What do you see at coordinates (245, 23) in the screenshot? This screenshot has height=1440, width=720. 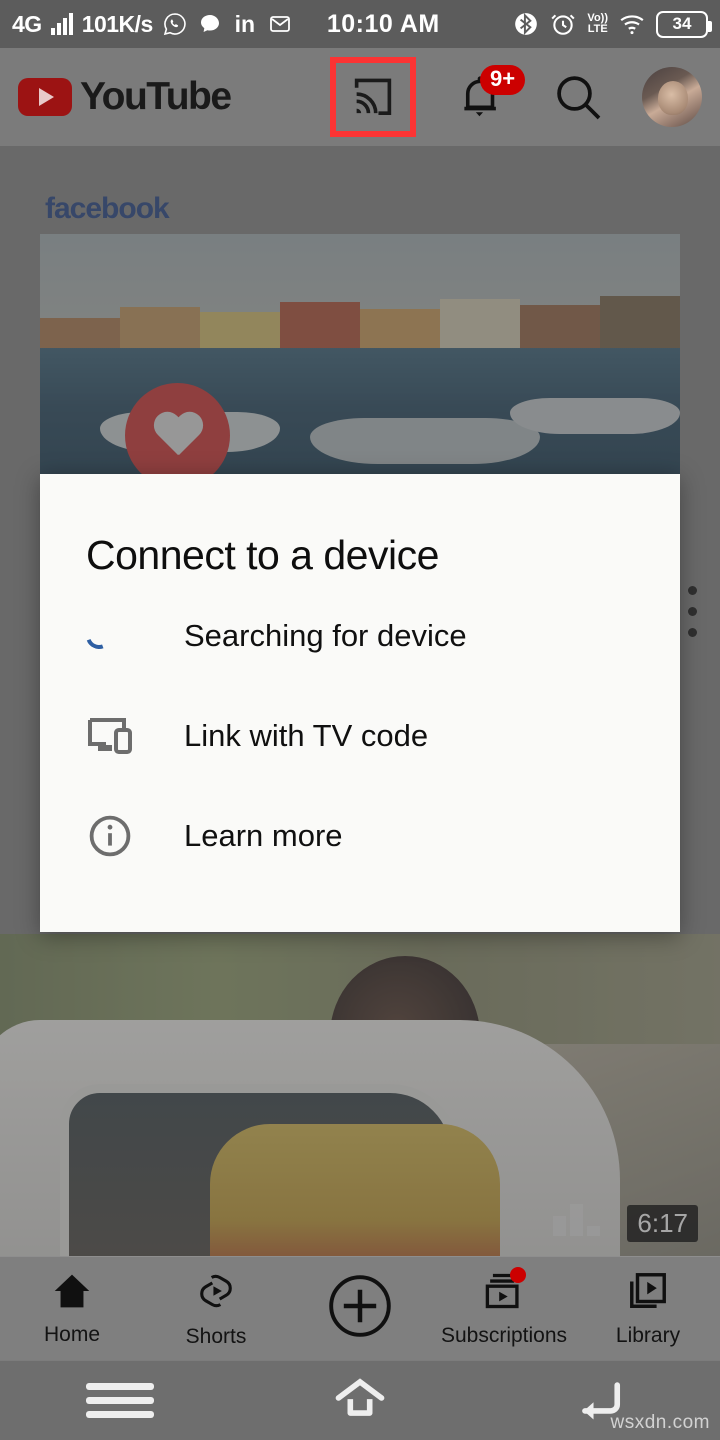 I see `linkedin-icon: in` at bounding box center [245, 23].